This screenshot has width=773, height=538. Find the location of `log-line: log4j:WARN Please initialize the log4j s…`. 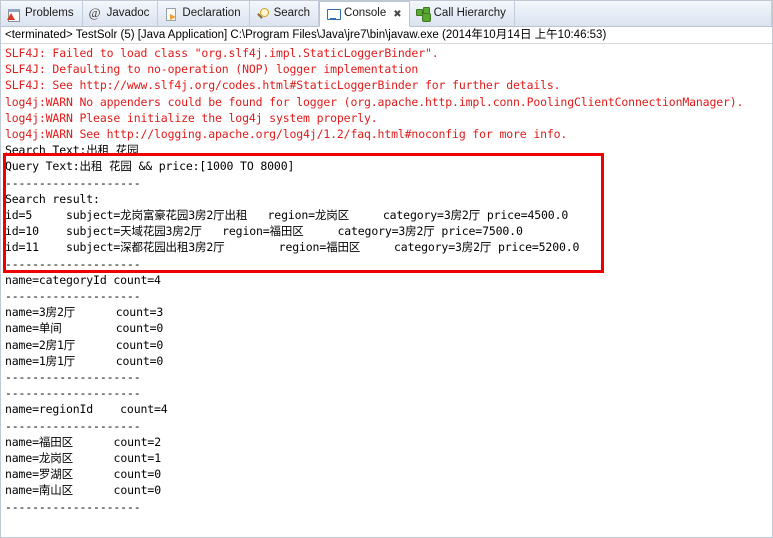

log-line: log4j:WARN Please initialize the log4j s… is located at coordinates (191, 117).